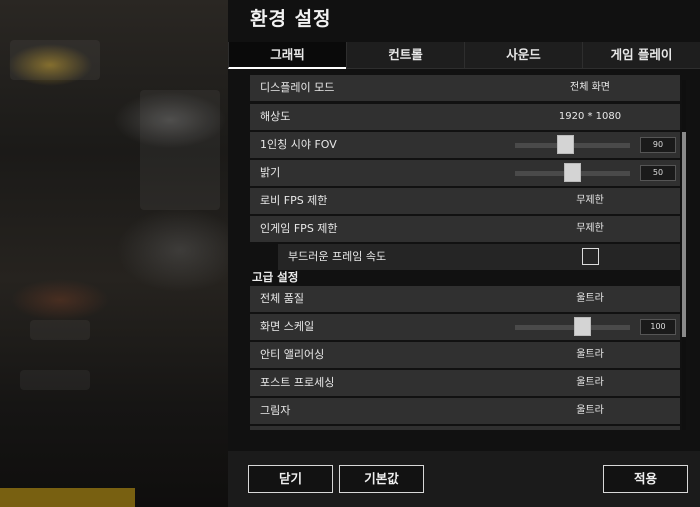 The image size is (700, 507). What do you see at coordinates (684, 234) in the screenshot?
I see `scrollbar-thumb` at bounding box center [684, 234].